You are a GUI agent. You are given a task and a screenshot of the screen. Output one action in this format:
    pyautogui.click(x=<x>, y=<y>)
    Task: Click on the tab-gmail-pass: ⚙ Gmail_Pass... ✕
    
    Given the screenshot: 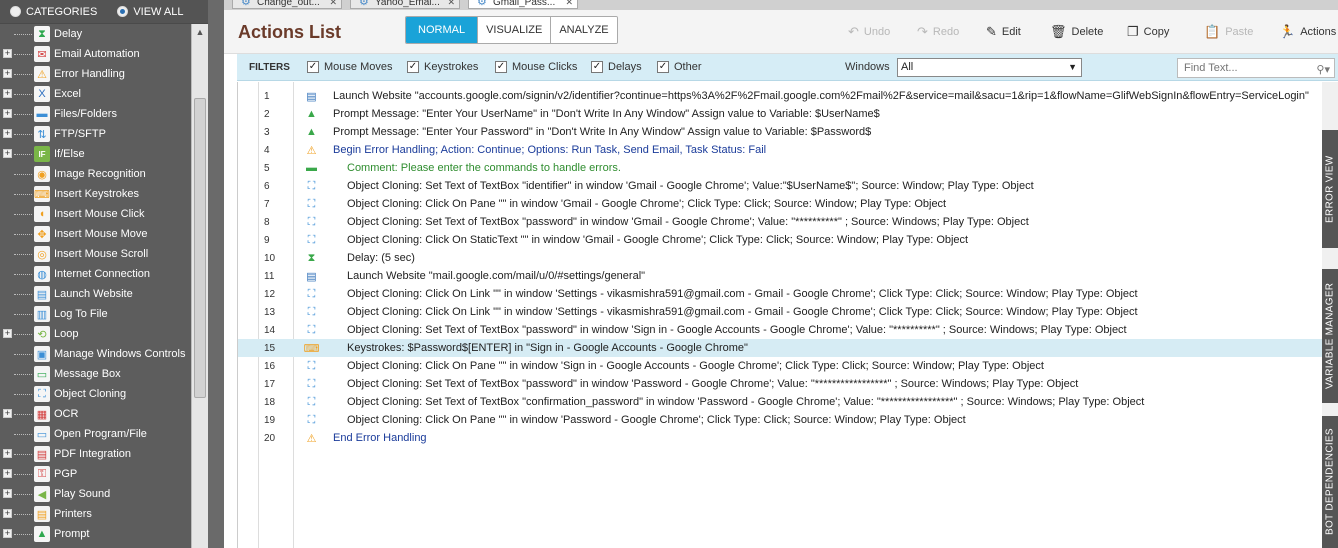 What is the action you would take?
    pyautogui.click(x=523, y=4)
    